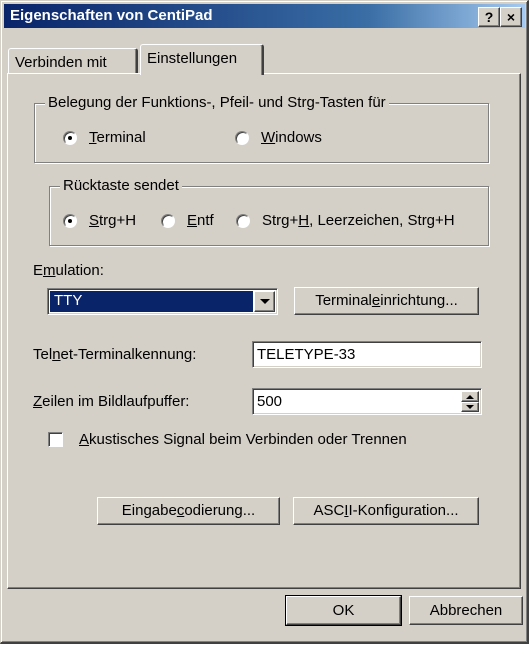 This screenshot has height=645, width=530. I want to click on radio-entf: Entf, so click(187, 220).